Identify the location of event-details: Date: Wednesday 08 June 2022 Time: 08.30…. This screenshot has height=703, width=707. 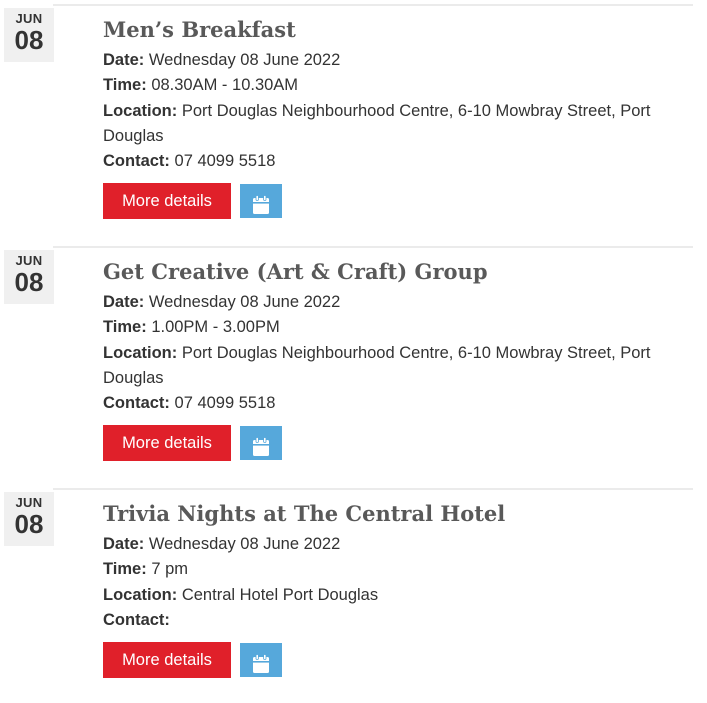
(398, 111).